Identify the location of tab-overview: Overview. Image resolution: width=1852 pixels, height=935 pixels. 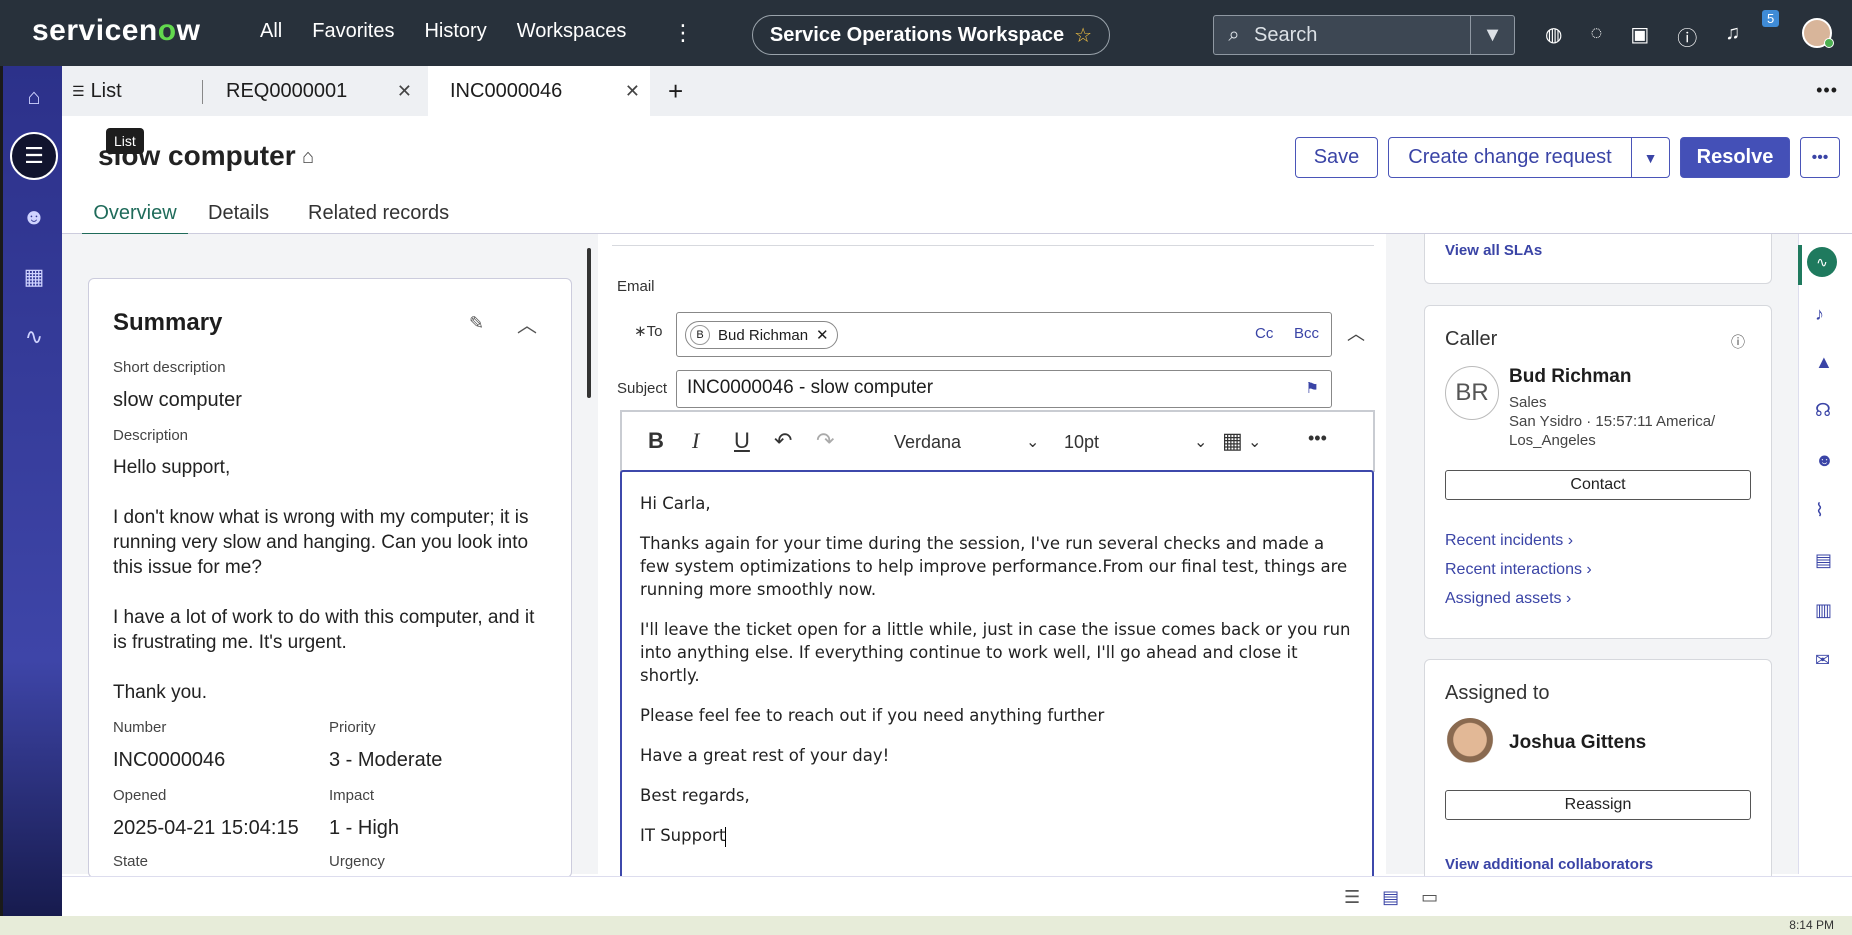
(135, 219).